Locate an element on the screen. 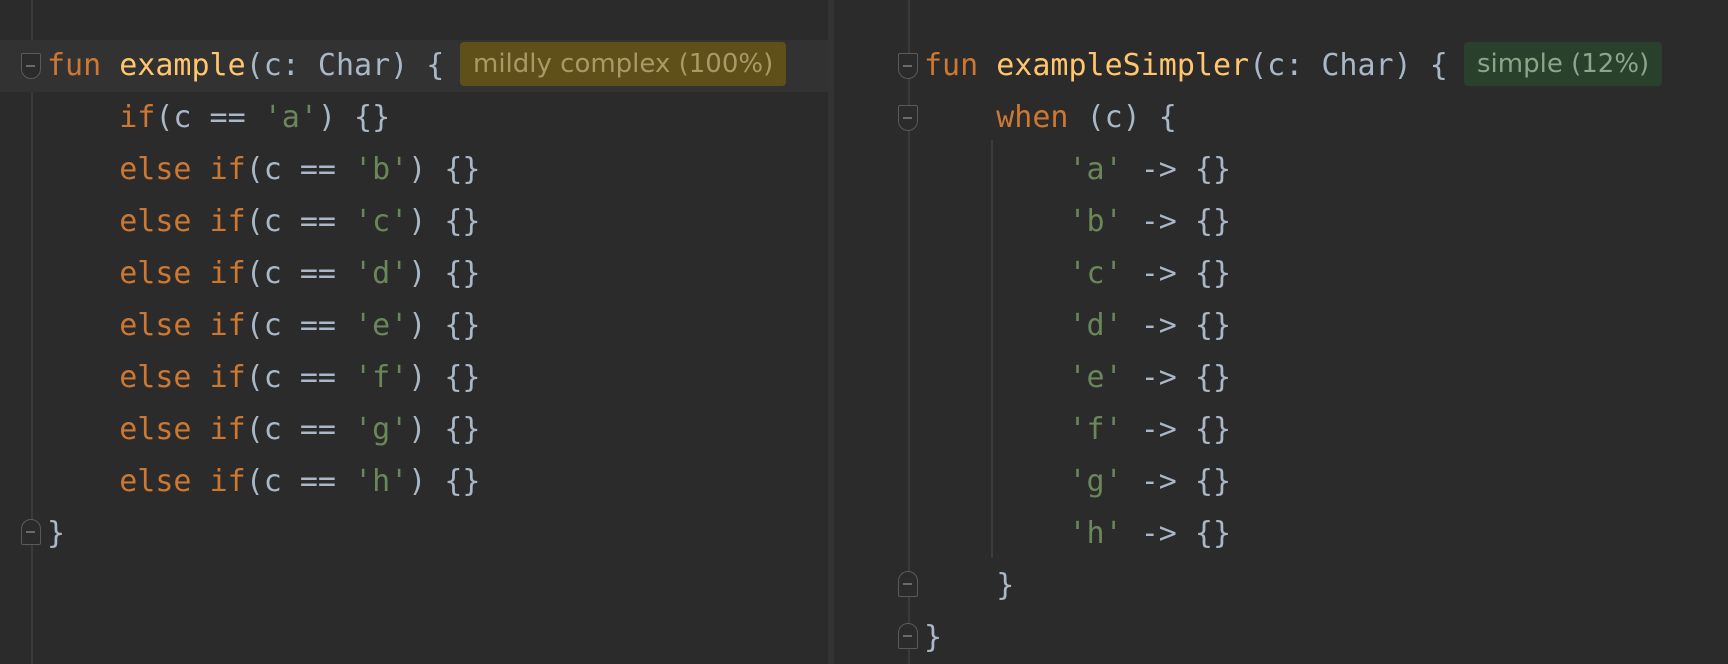 Image resolution: width=1728 pixels, height=664 pixels. function-name: example is located at coordinates (182, 65).